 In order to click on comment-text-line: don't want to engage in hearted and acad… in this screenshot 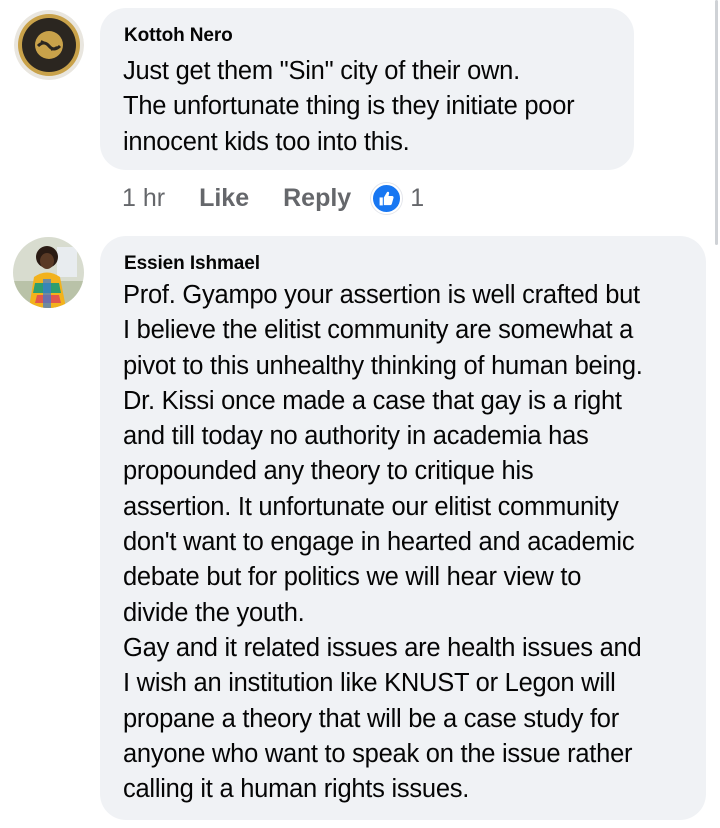, I will do `click(379, 542)`.